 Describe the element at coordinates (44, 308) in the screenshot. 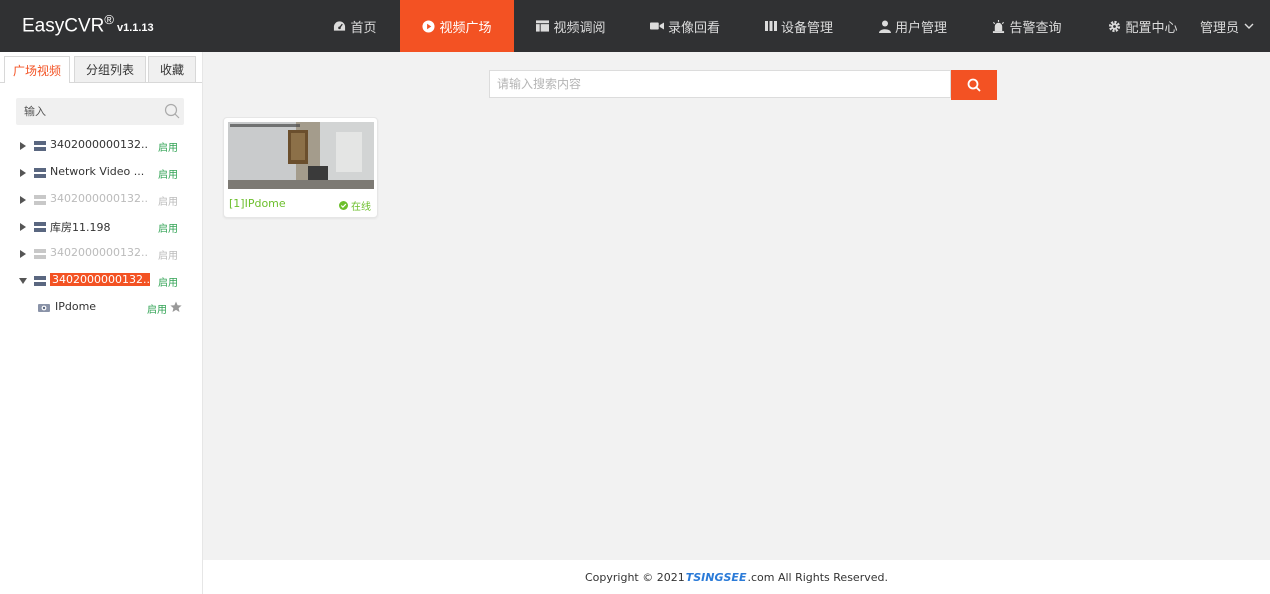

I see `camera-icon` at that location.